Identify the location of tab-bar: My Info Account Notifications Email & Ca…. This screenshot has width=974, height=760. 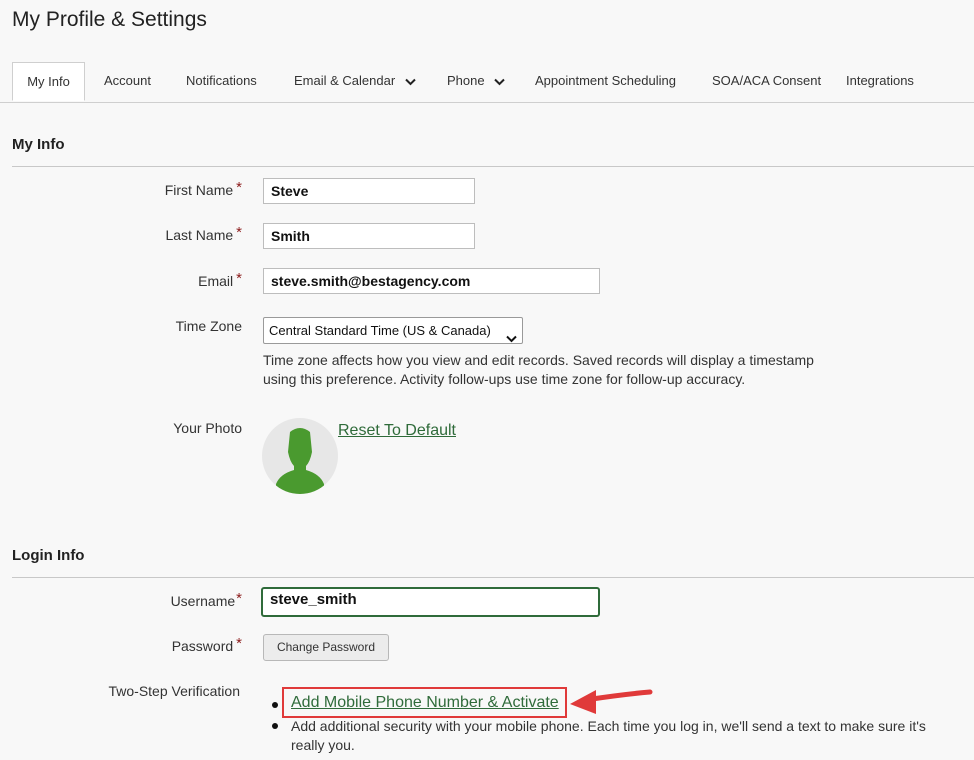
(487, 82).